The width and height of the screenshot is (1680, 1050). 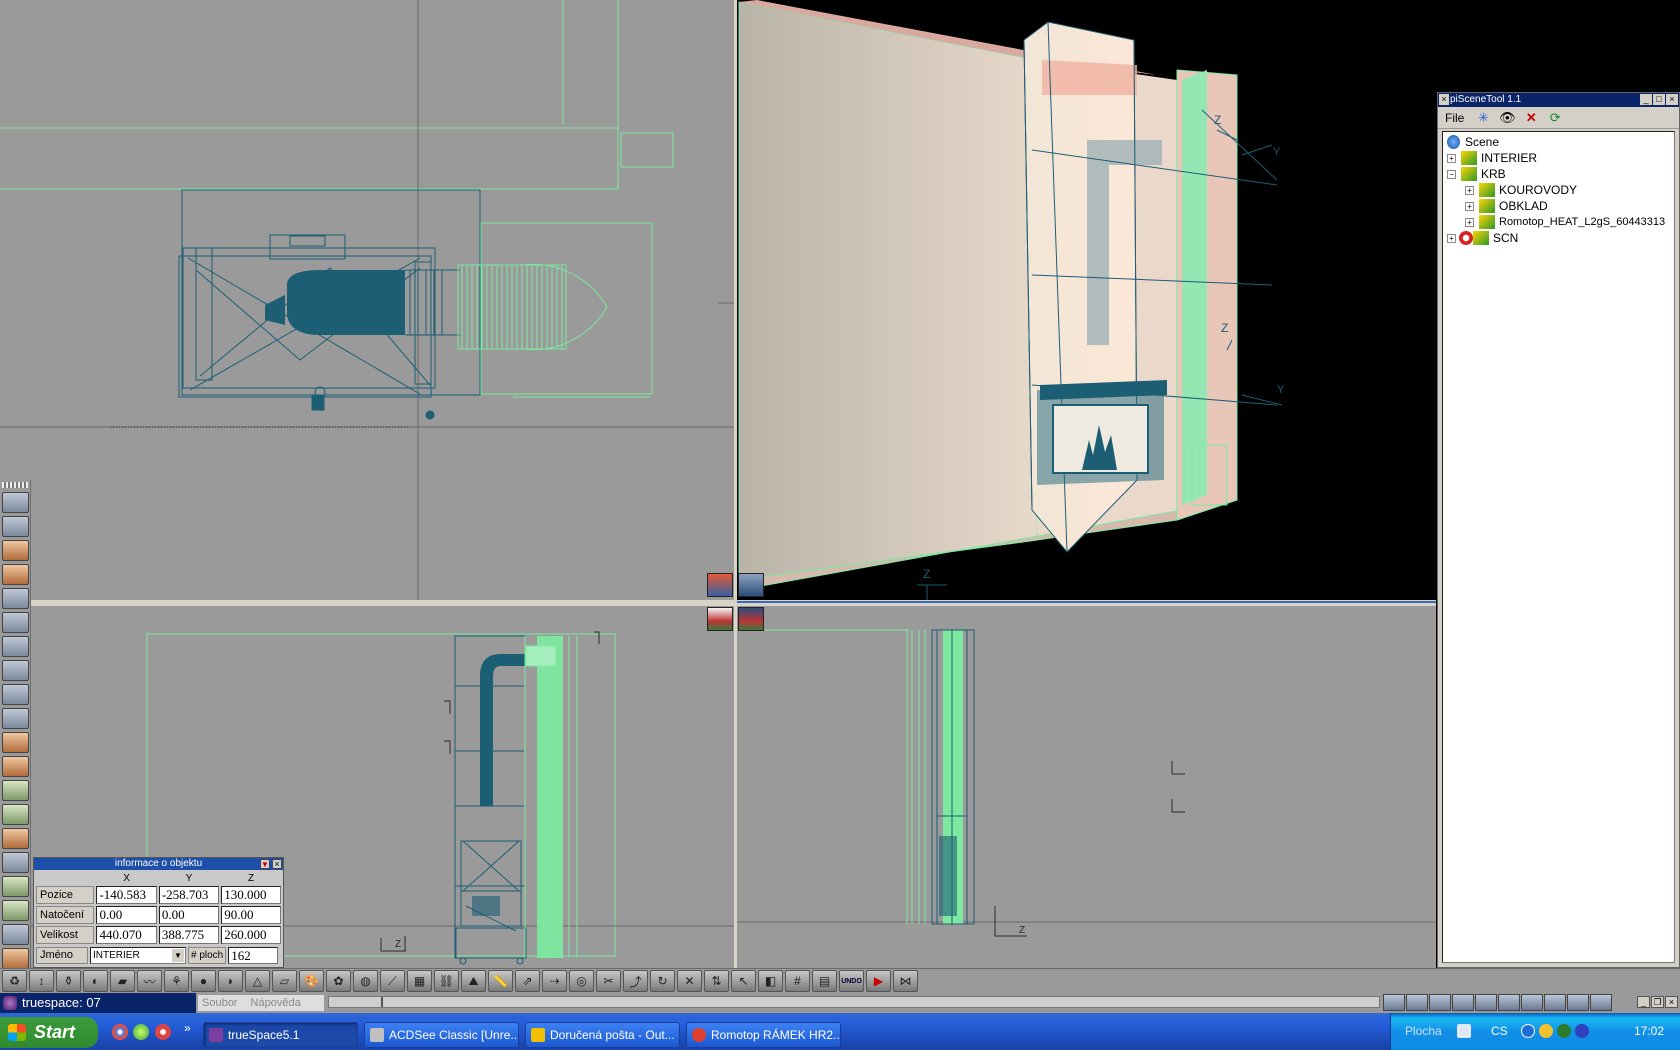 I want to click on restore-icon: ❐, so click(x=1657, y=1002).